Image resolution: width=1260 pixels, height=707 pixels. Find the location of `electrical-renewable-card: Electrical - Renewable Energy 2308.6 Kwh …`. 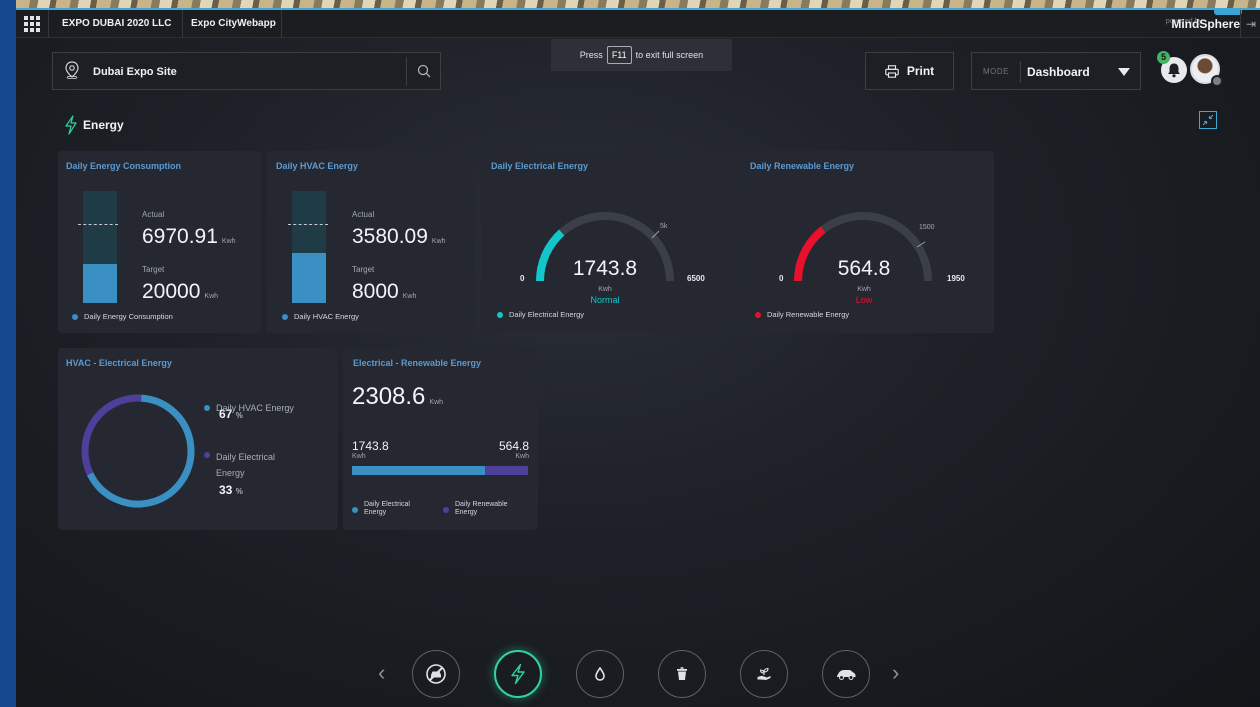

electrical-renewable-card: Electrical - Renewable Energy 2308.6 Kwh … is located at coordinates (440, 439).